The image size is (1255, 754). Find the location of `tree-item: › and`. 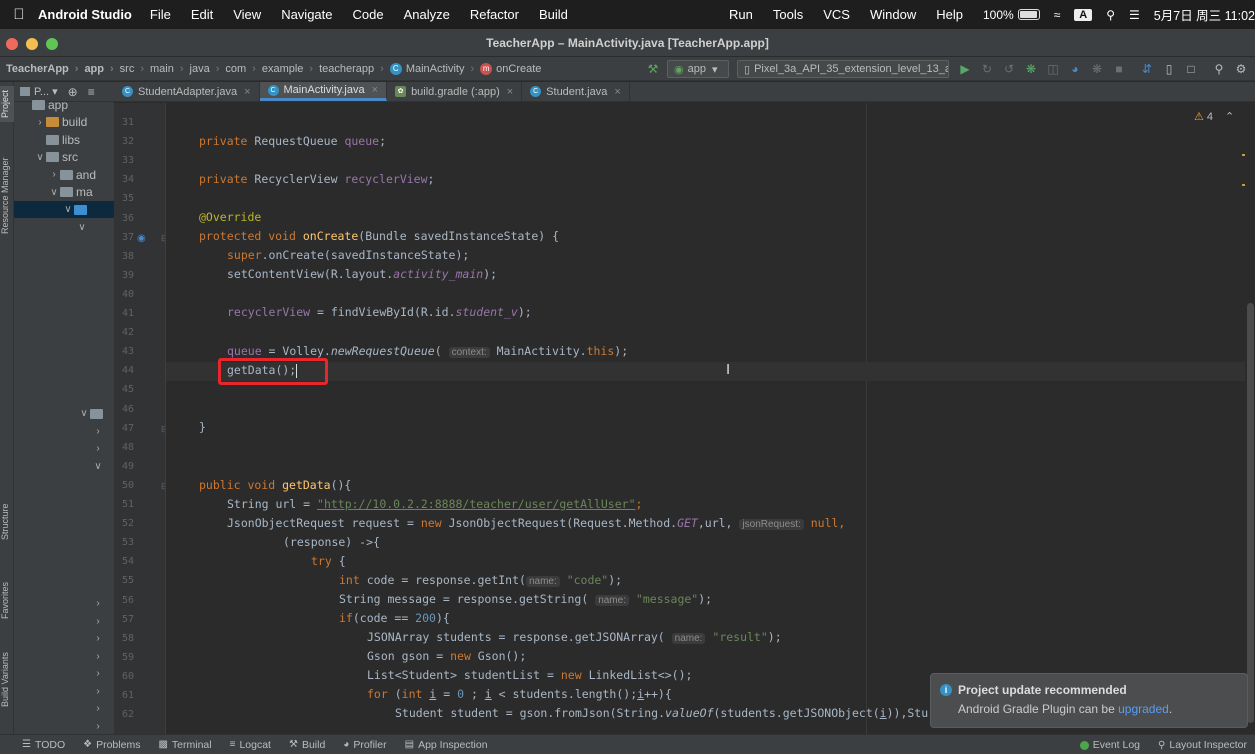

tree-item: › and is located at coordinates (64, 174).